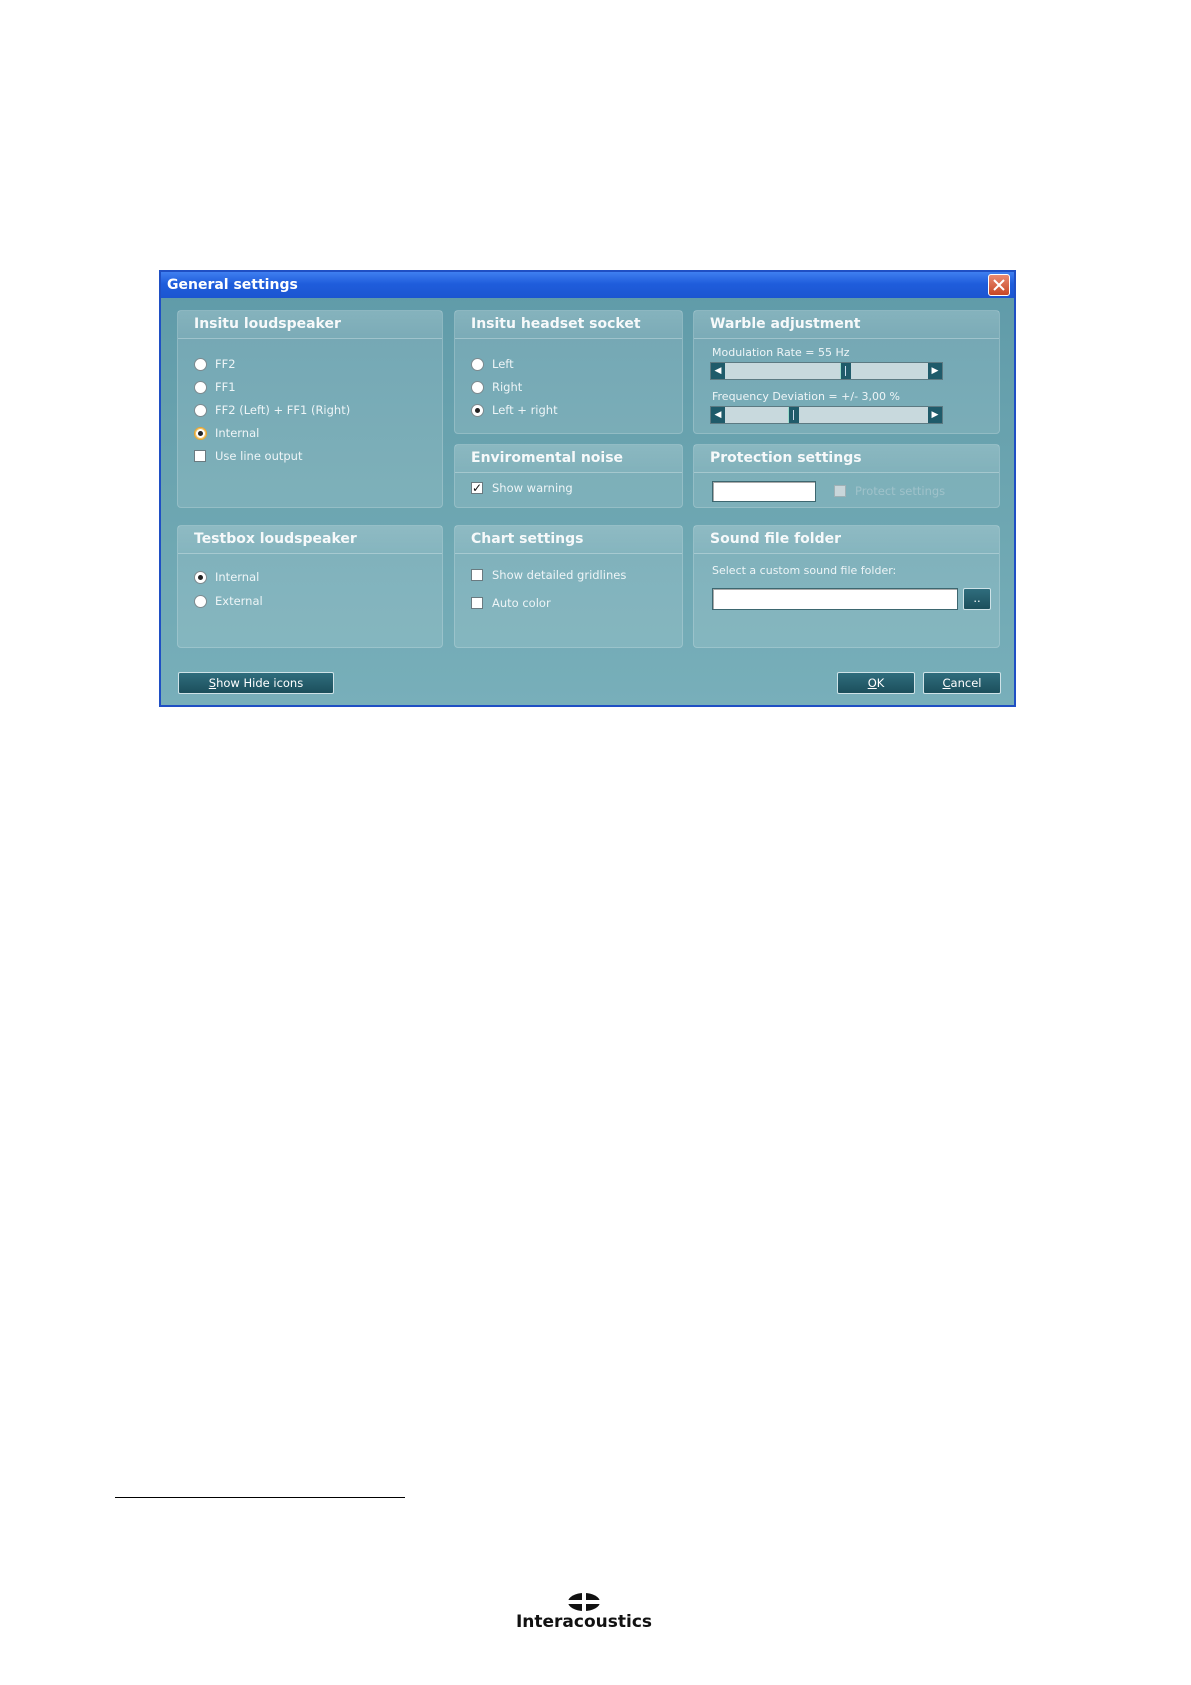  I want to click on testbox-loudspeaker-panel: Testbox loudspeaker Internal External, so click(310, 586).